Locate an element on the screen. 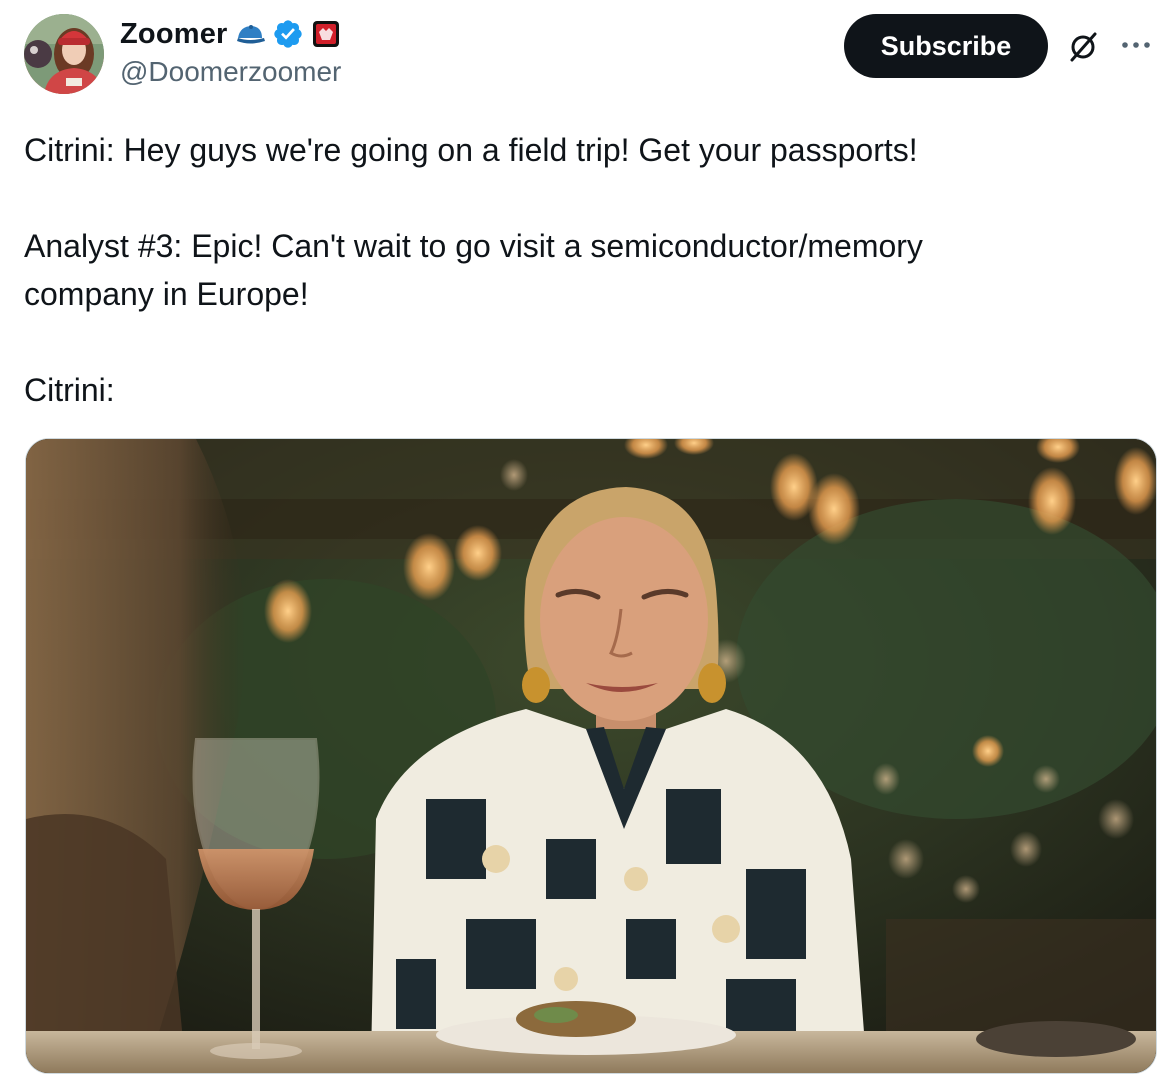 This screenshot has height=1080, width=1174. subscribe-button: Subscribe is located at coordinates (946, 46).